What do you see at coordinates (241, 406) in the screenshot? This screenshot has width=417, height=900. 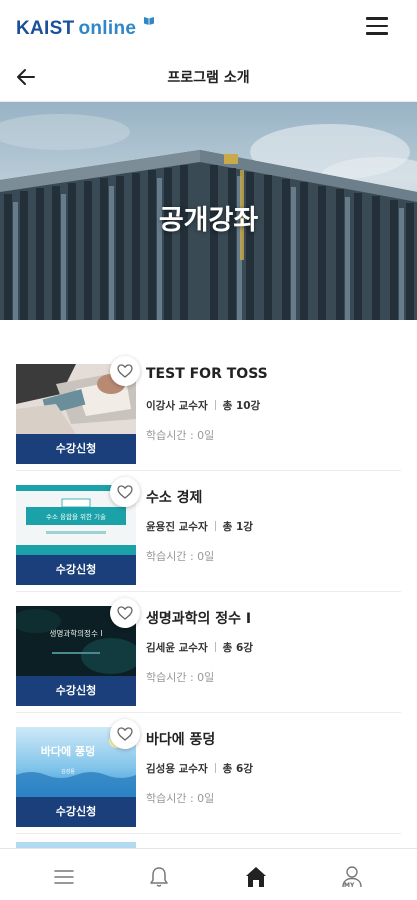 I see `course-lectures: 총 10강` at bounding box center [241, 406].